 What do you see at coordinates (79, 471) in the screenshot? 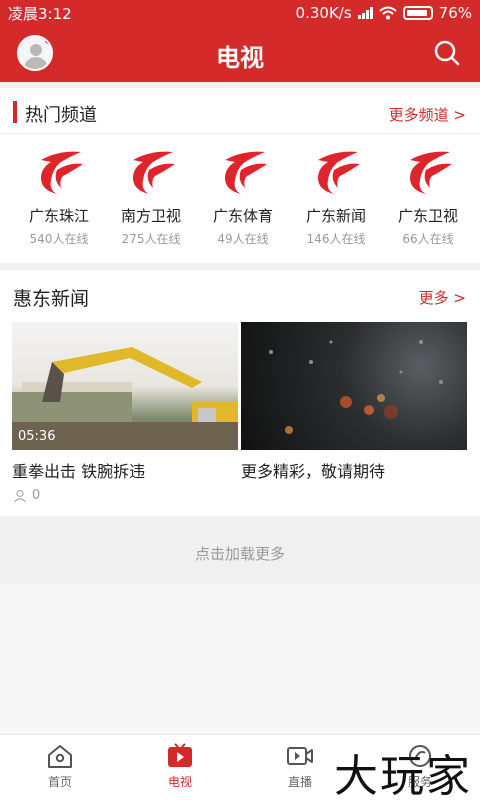
I see `video-title: 重拳出击 铁腕拆违` at bounding box center [79, 471].